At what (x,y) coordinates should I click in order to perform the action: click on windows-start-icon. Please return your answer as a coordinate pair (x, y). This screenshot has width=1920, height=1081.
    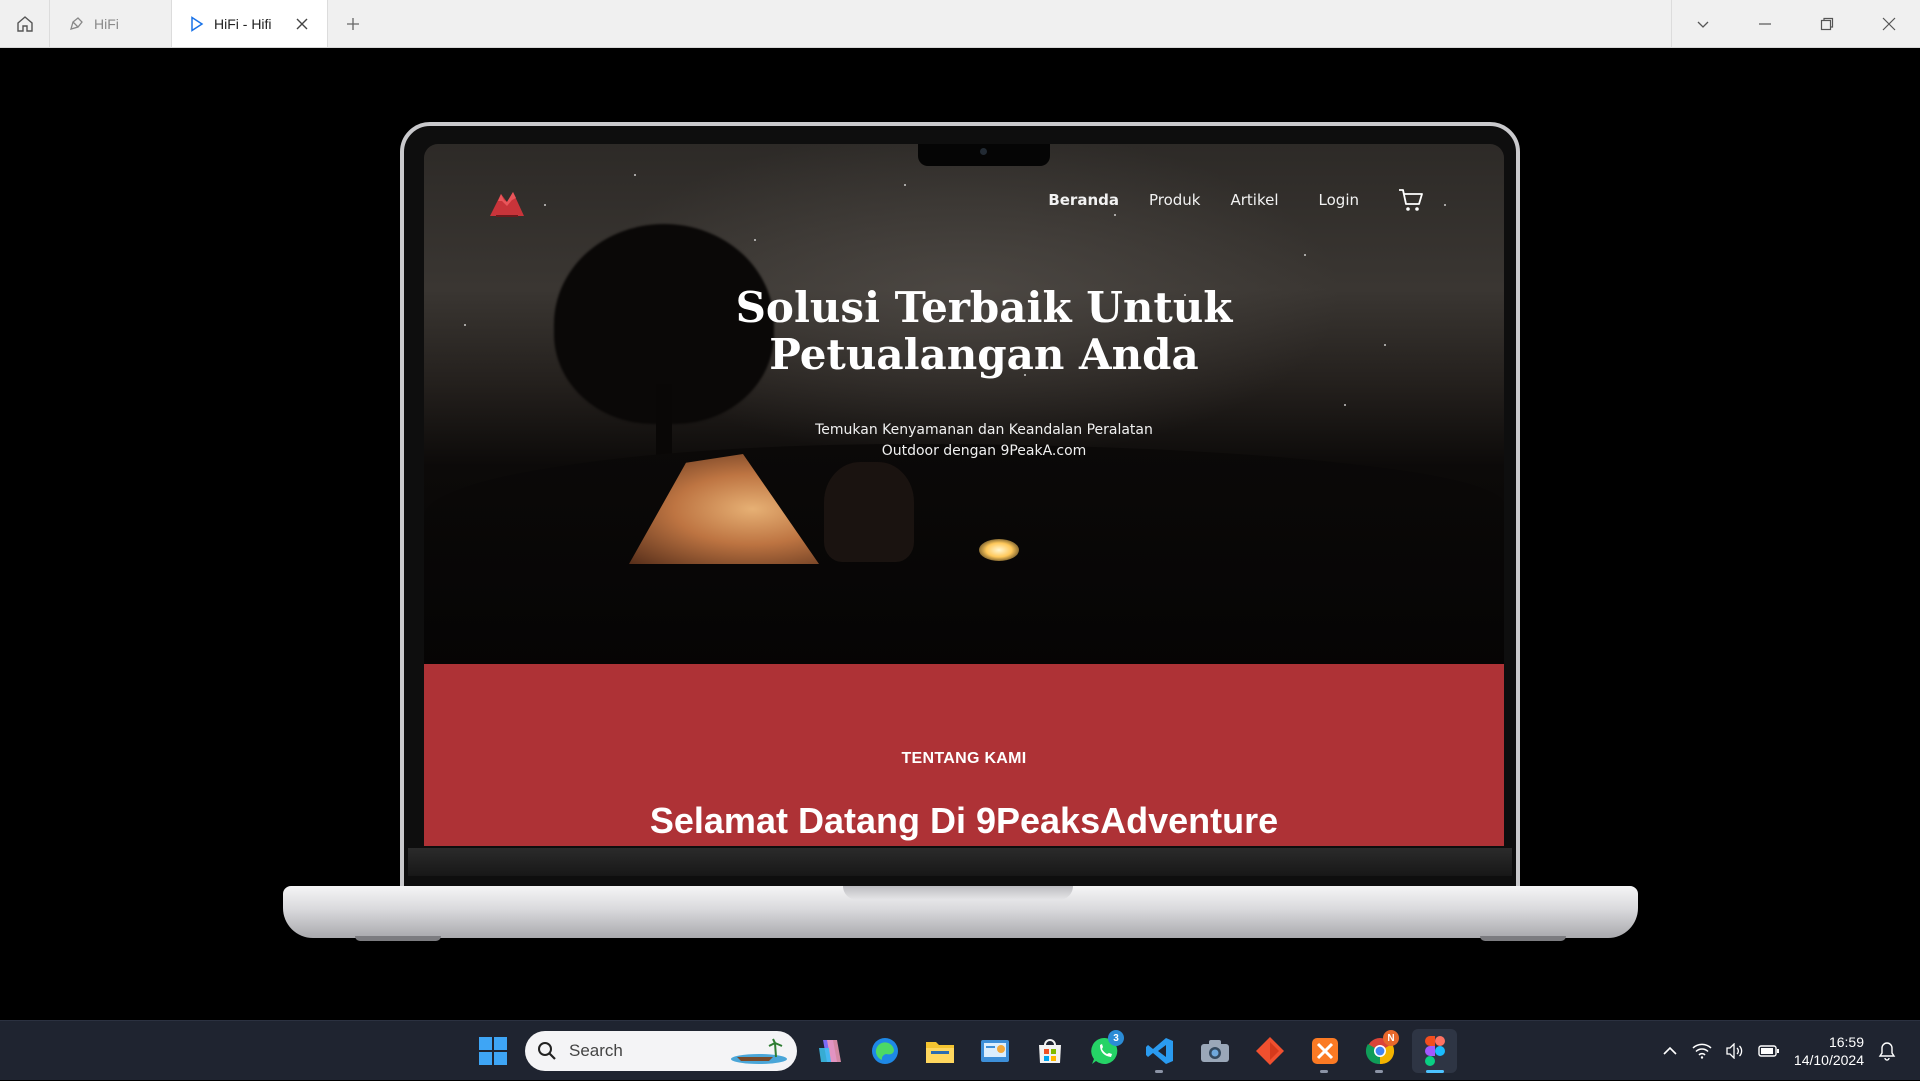
    Looking at the image, I should click on (492, 1051).